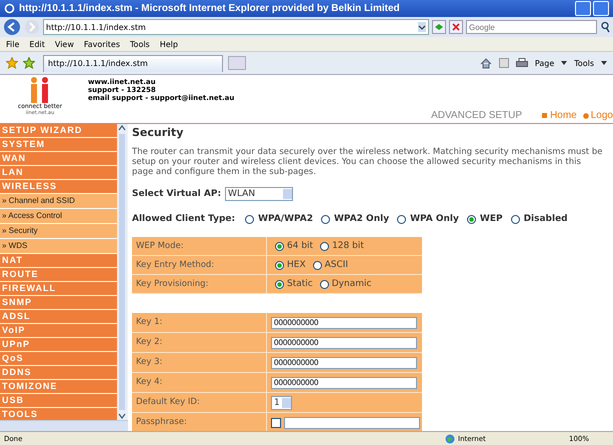 The image size is (613, 445). Describe the element at coordinates (491, 219) in the screenshot. I see `option-label: WEP` at that location.